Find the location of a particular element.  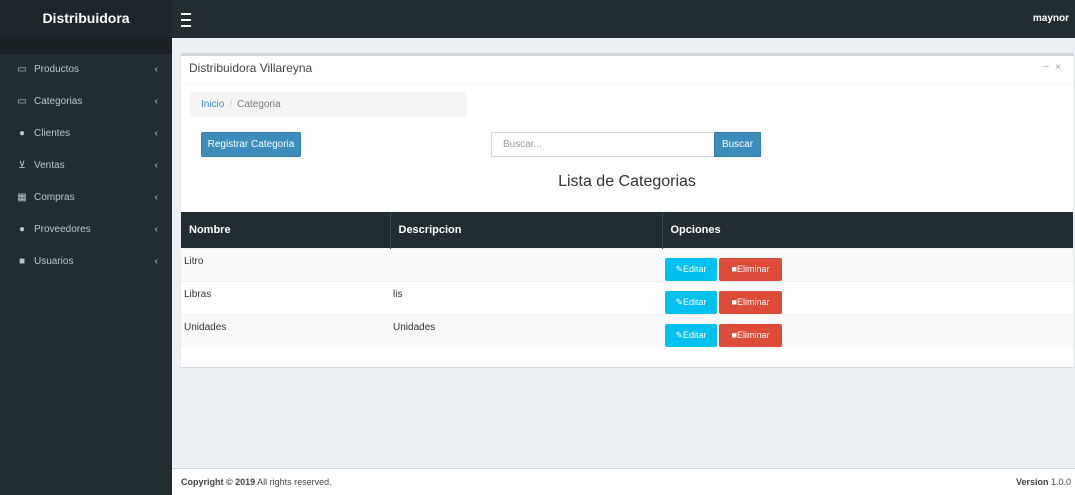

copyright-text: Copyright © 2019 All rights reserved. is located at coordinates (256, 482).